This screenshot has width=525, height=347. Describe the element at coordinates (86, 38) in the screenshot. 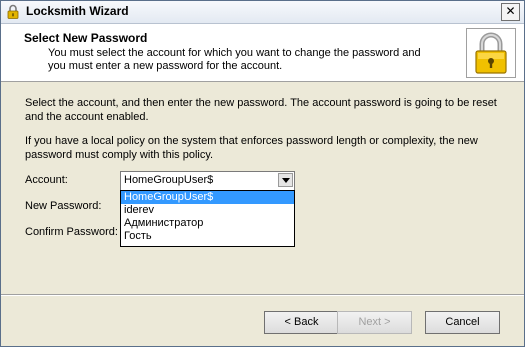

I see `page-title: Select New Password` at that location.